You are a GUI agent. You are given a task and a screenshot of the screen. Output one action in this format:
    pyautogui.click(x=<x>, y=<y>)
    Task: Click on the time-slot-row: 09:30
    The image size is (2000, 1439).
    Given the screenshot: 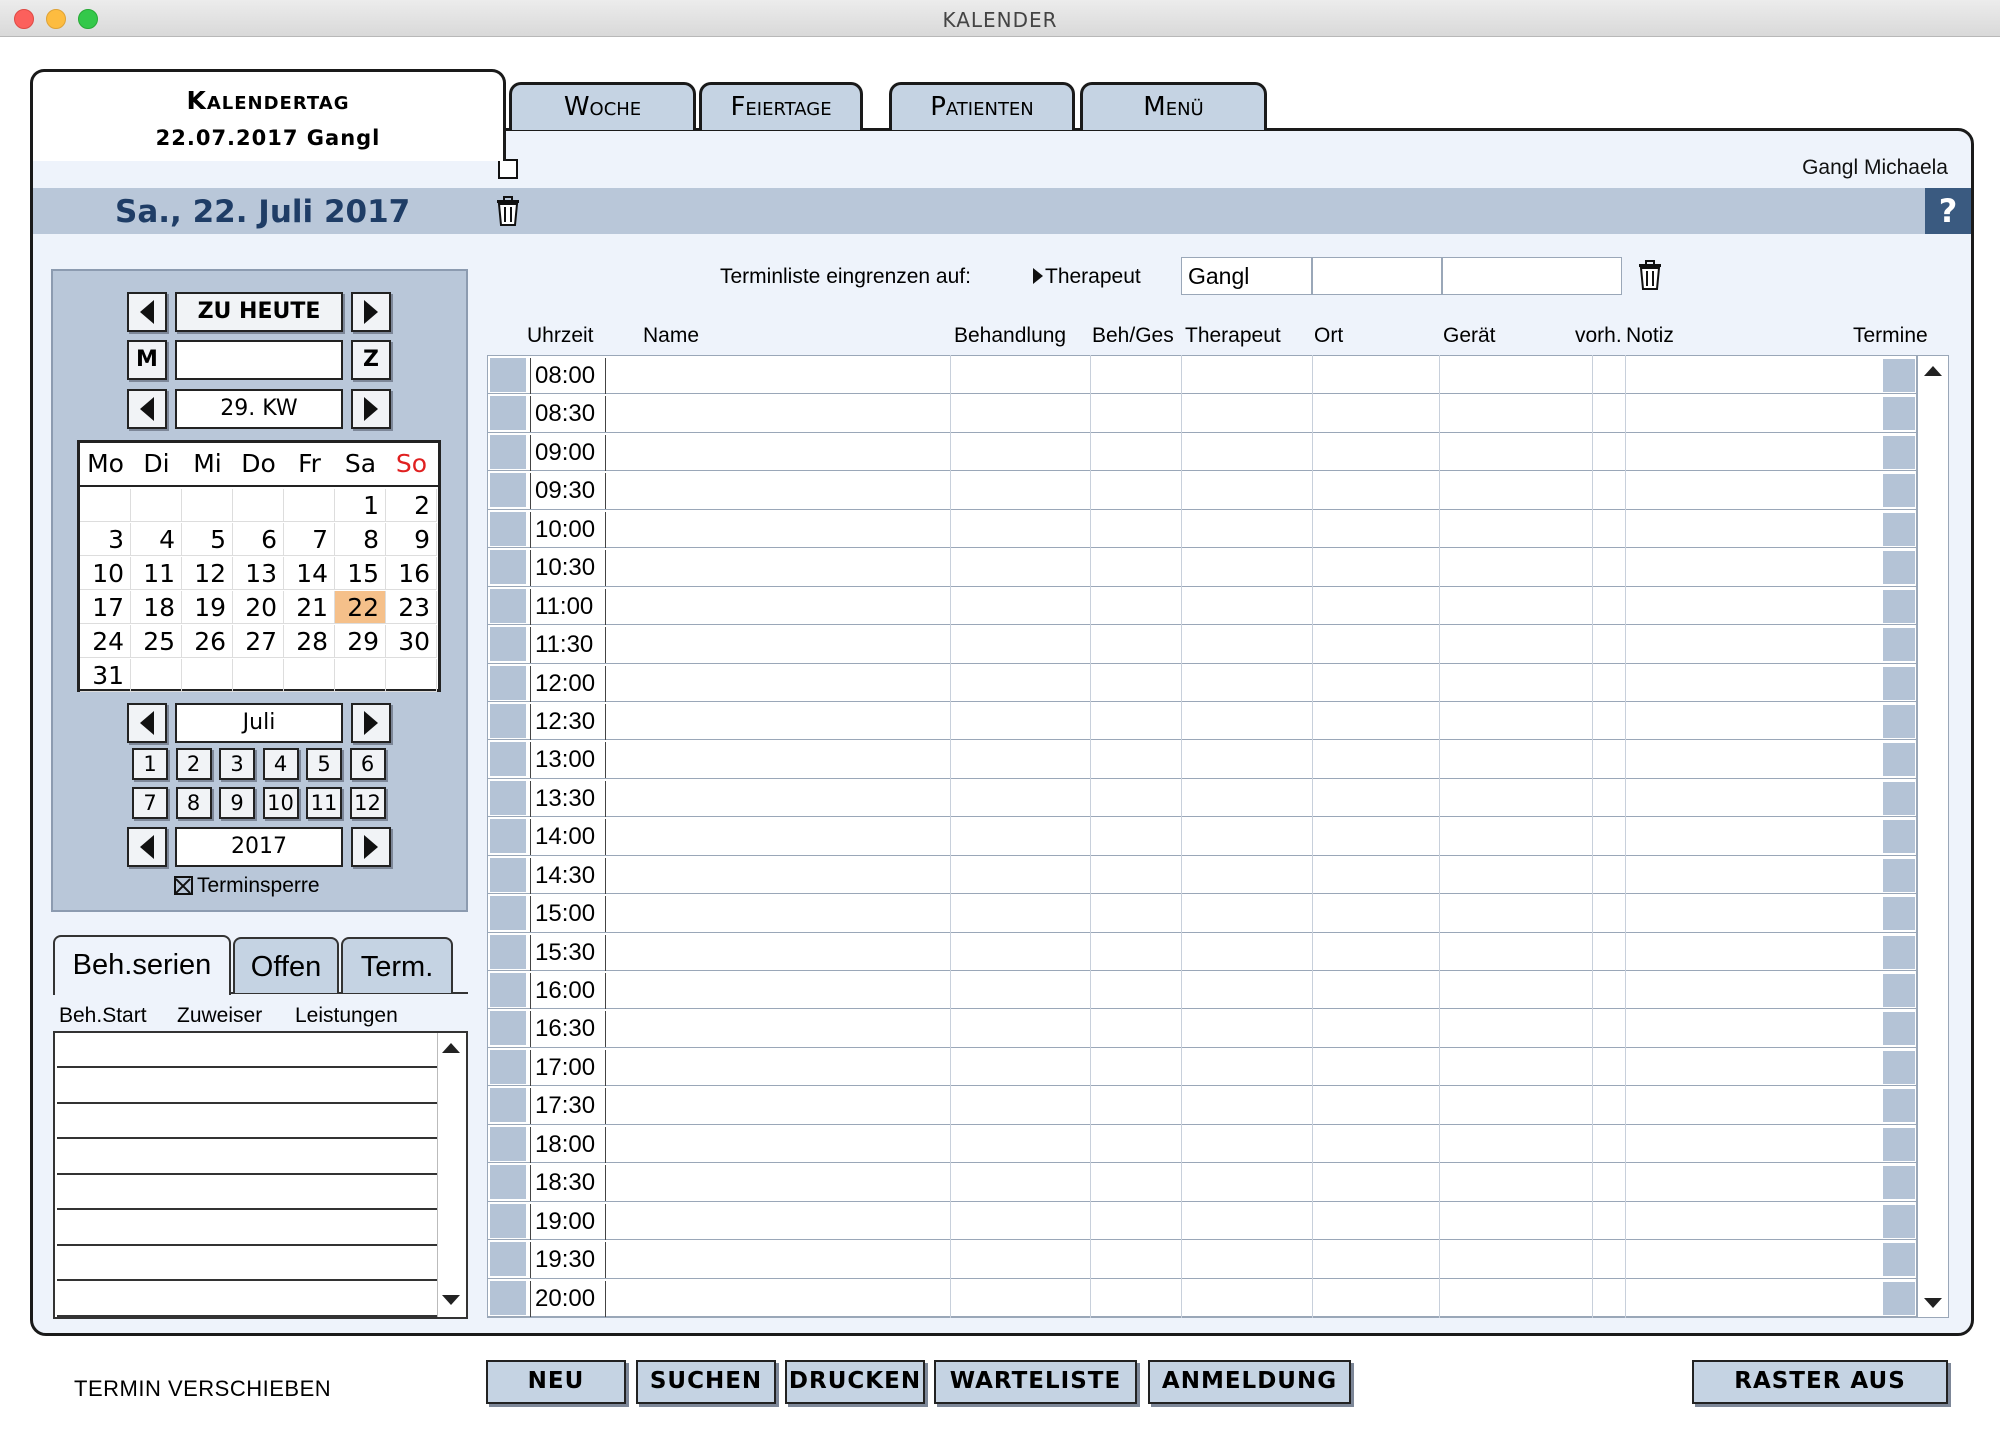 What is the action you would take?
    pyautogui.click(x=1202, y=490)
    